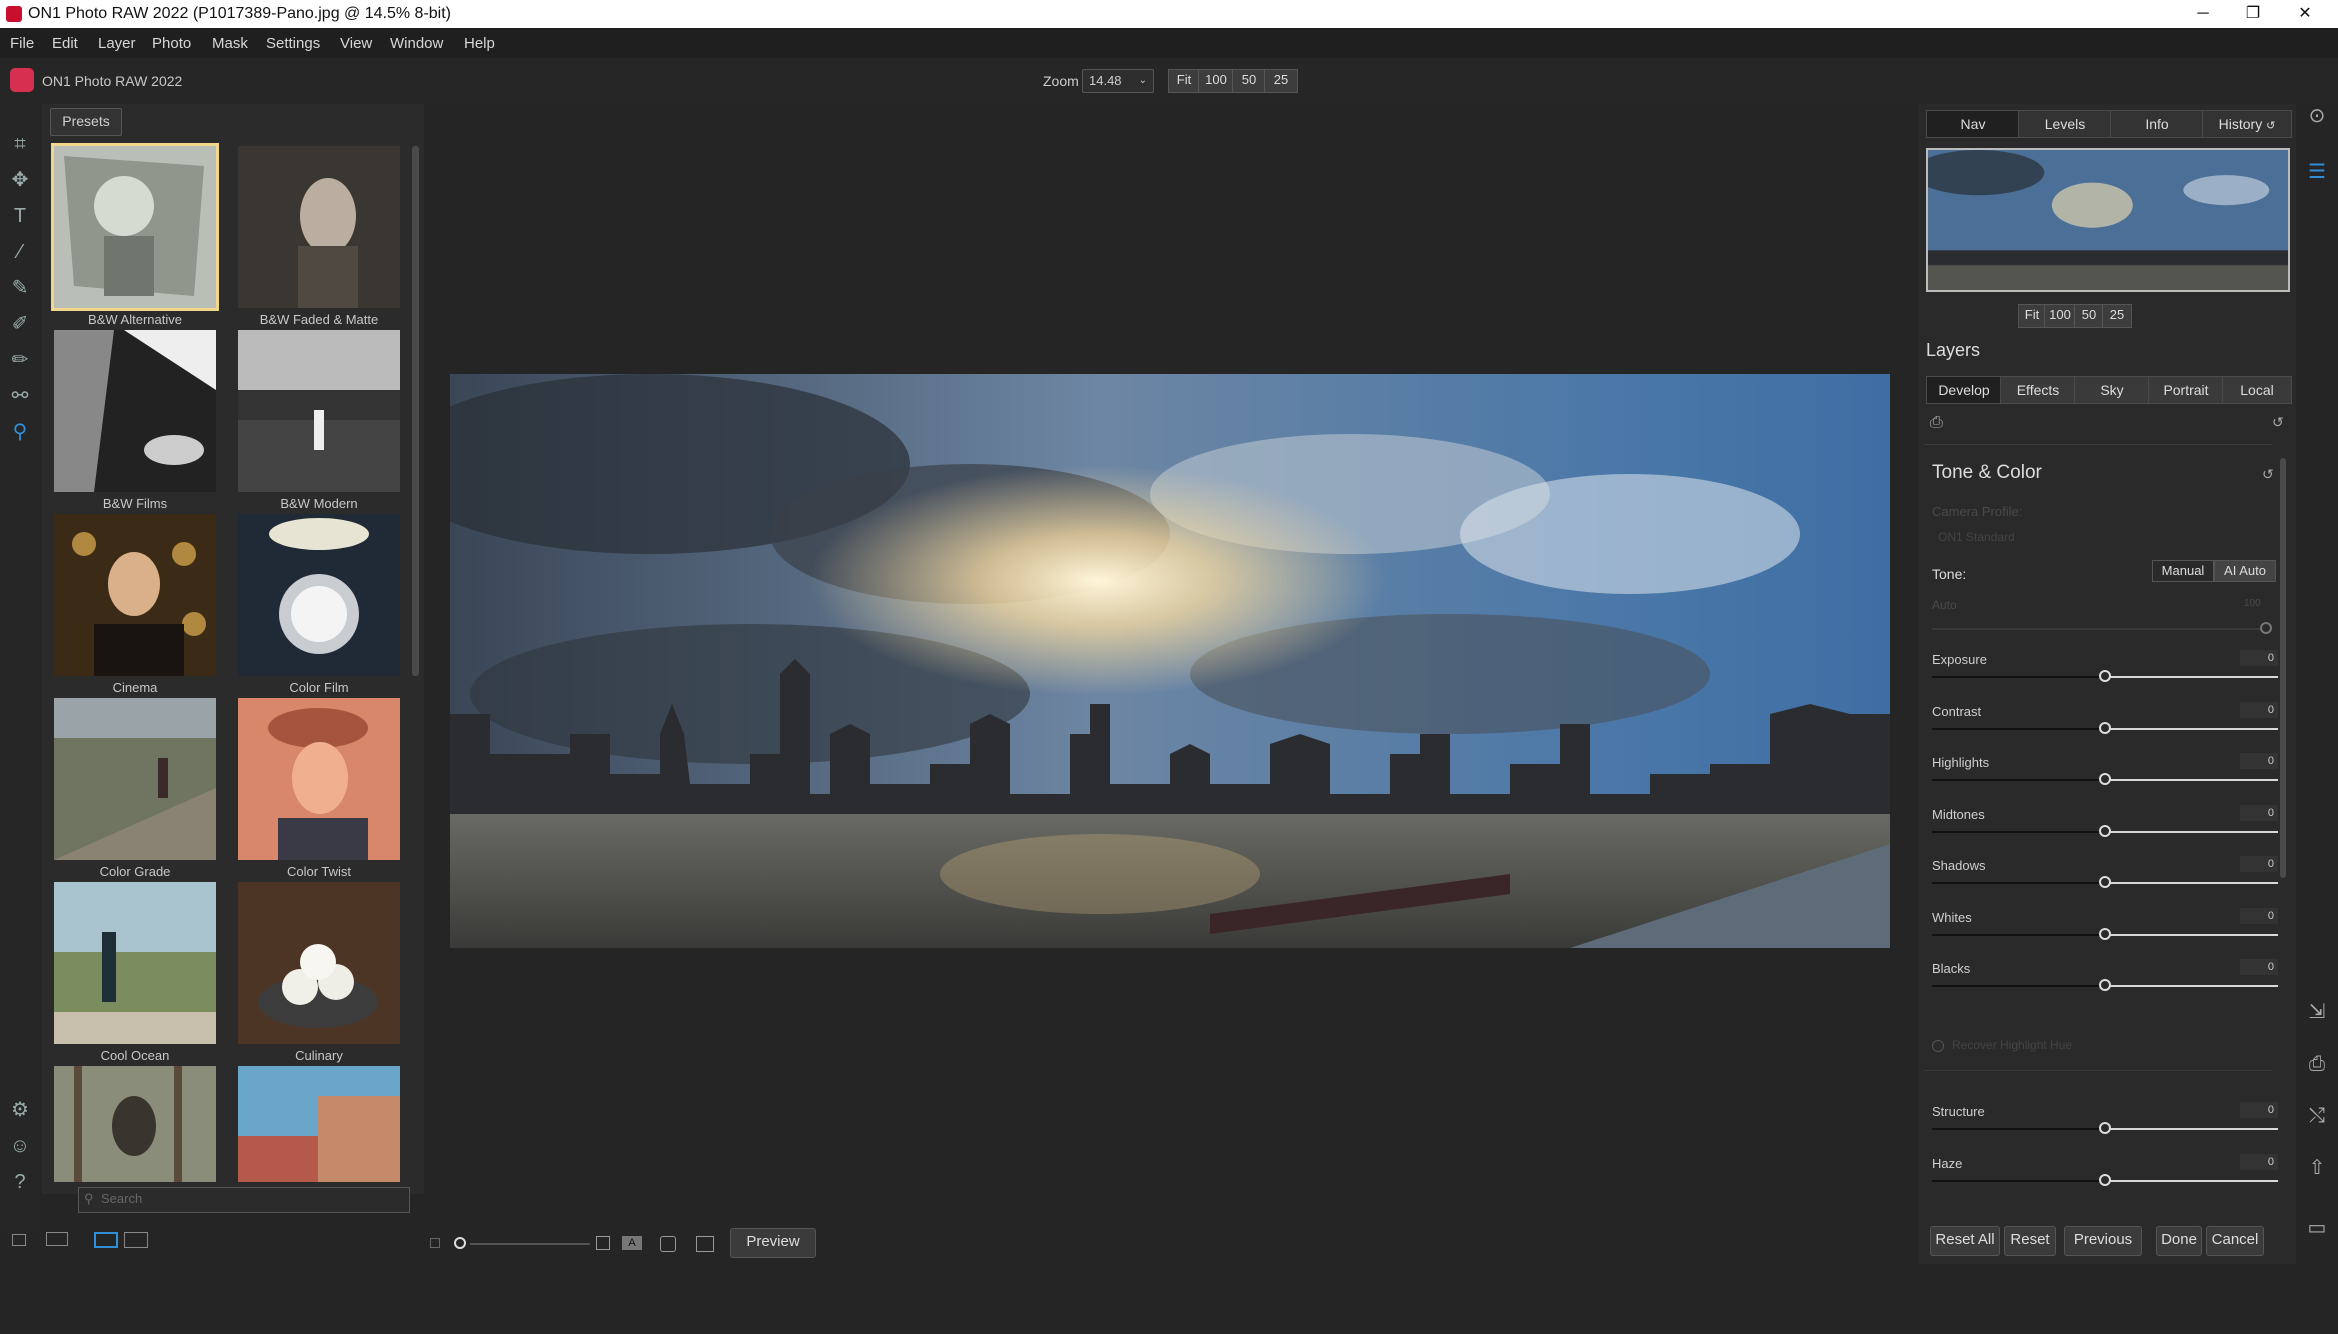 The width and height of the screenshot is (2338, 1334). What do you see at coordinates (2317, 172) in the screenshot?
I see `edit-icon: ☰` at bounding box center [2317, 172].